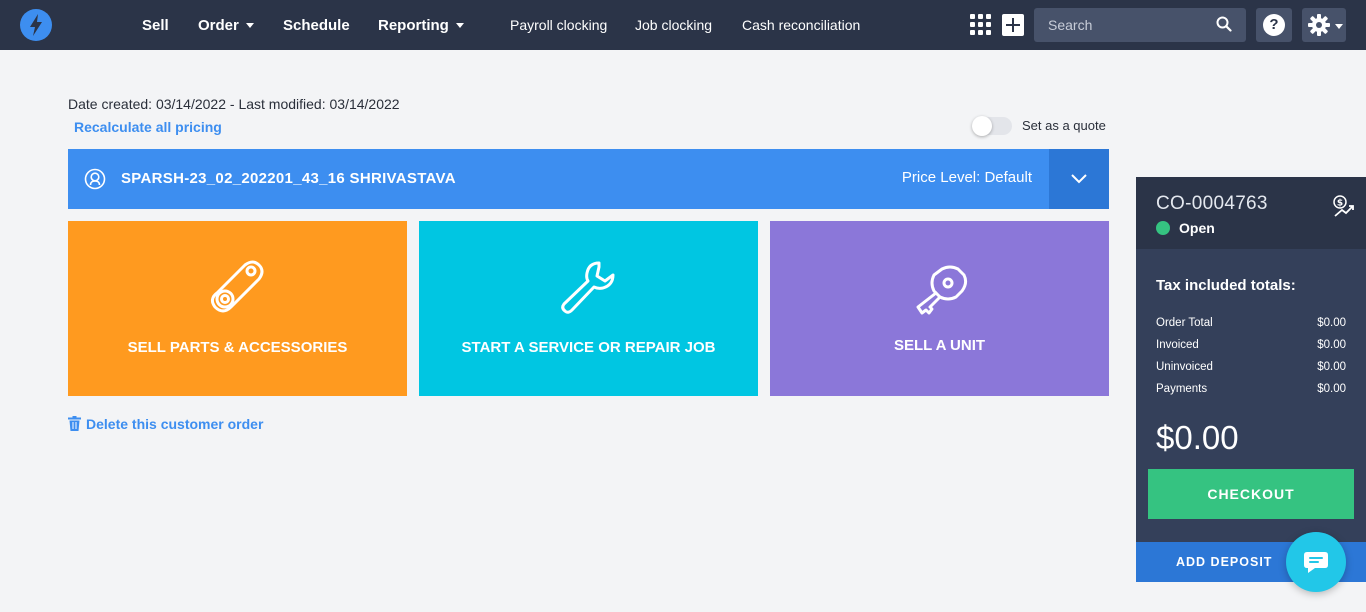 This screenshot has width=1366, height=612. I want to click on profit-trend-icon: $, so click(1344, 207).